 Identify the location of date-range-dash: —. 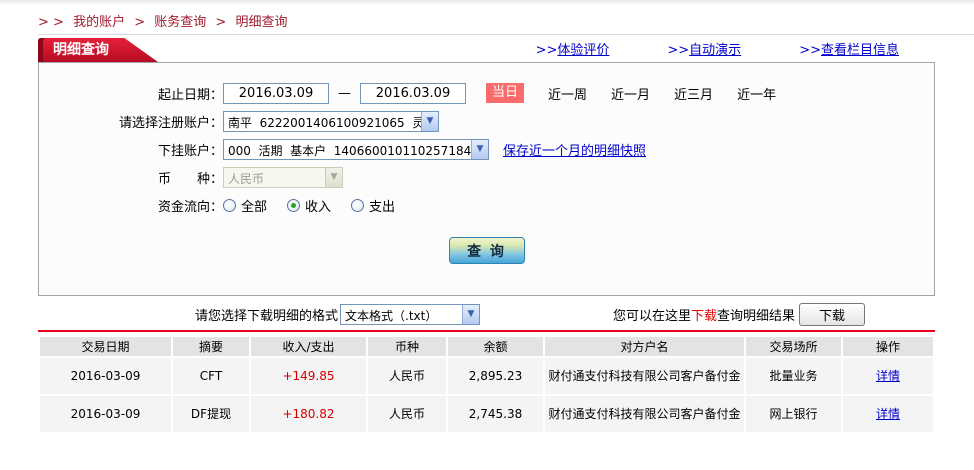
(344, 93).